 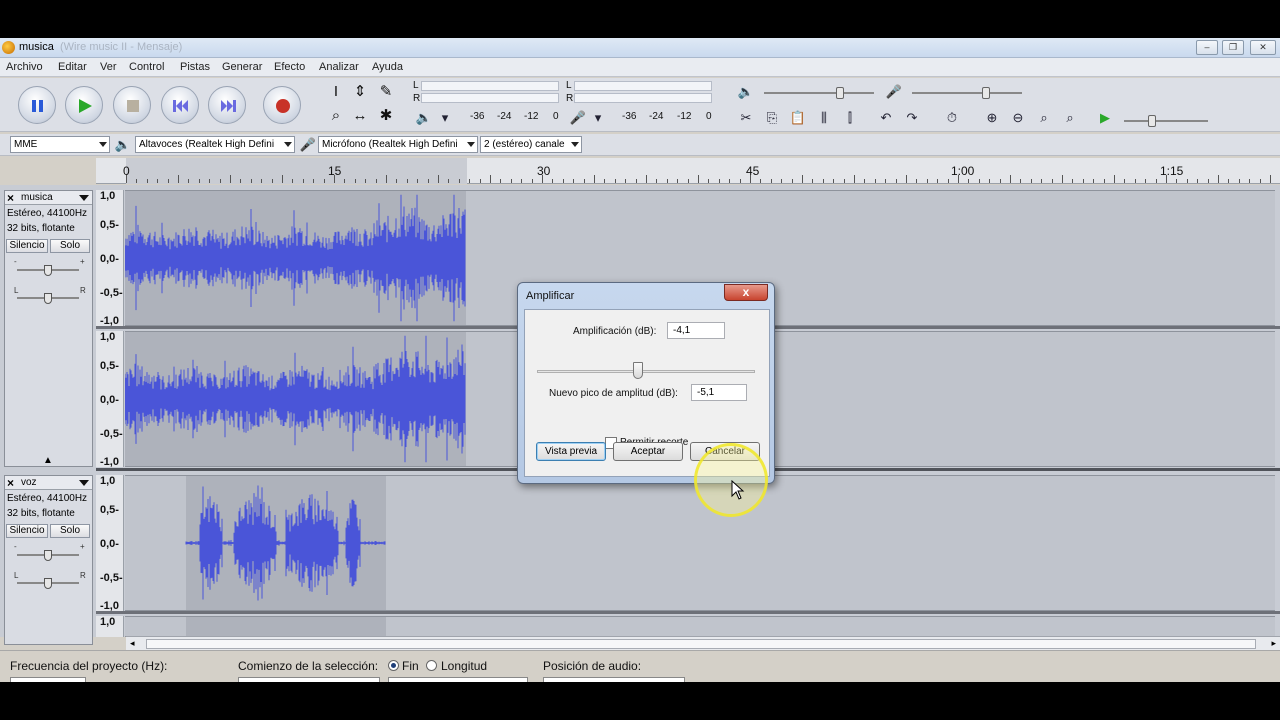 What do you see at coordinates (886, 118) in the screenshot?
I see `undo-icon: ↶` at bounding box center [886, 118].